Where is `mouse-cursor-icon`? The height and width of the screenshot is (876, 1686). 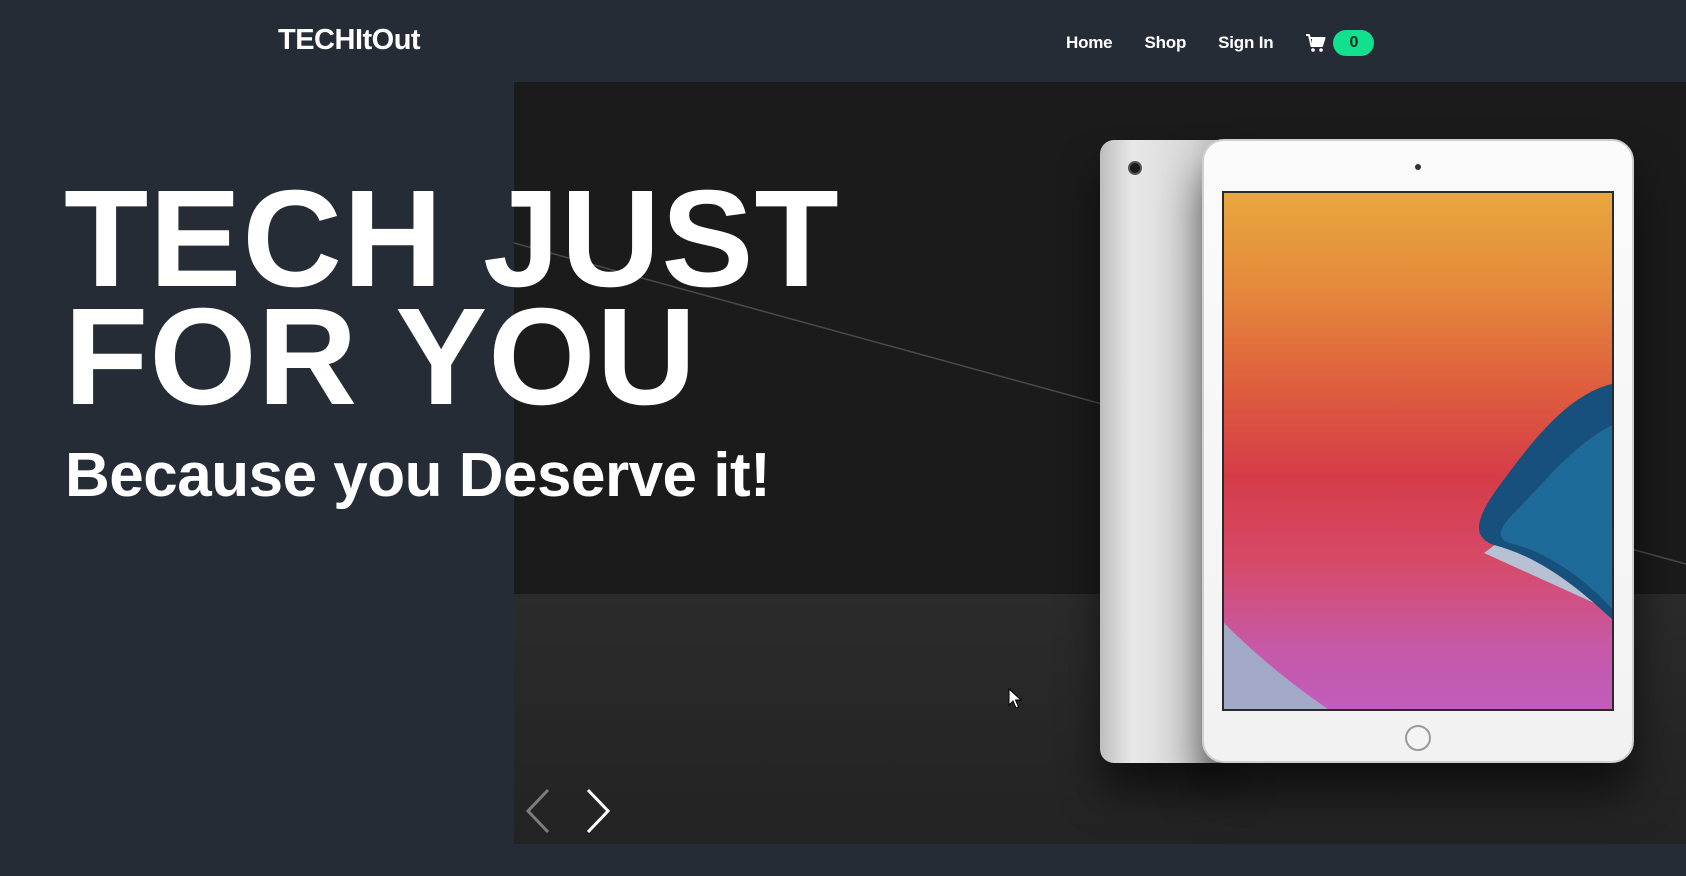
mouse-cursor-icon is located at coordinates (1015, 698).